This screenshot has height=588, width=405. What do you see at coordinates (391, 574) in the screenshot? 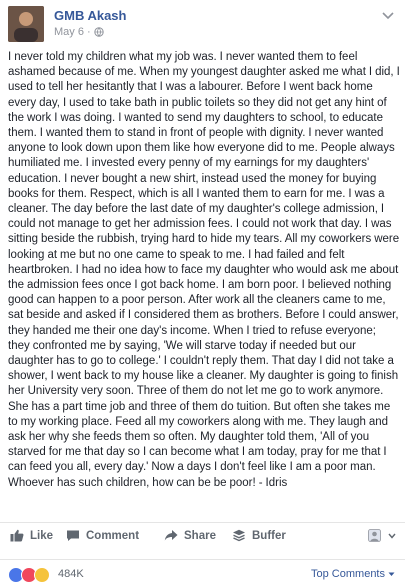
I see `caret-down-icon` at bounding box center [391, 574].